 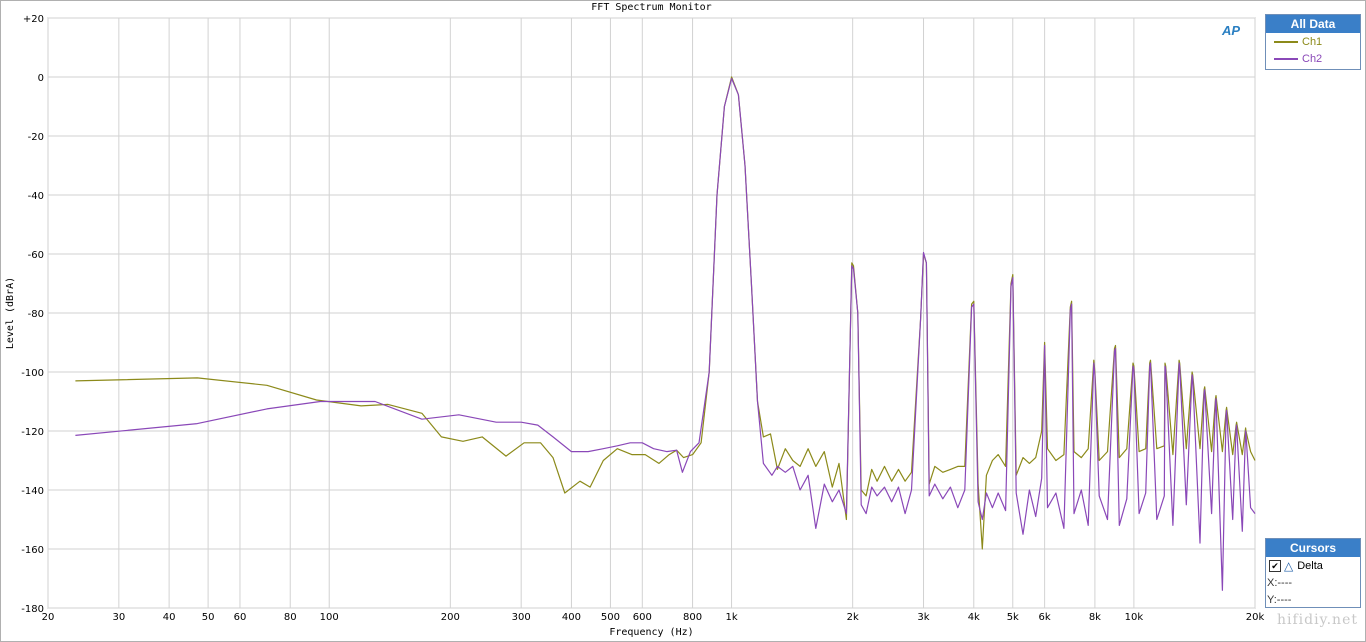 I want to click on x-tick-label: 5k, so click(x=1013, y=617).